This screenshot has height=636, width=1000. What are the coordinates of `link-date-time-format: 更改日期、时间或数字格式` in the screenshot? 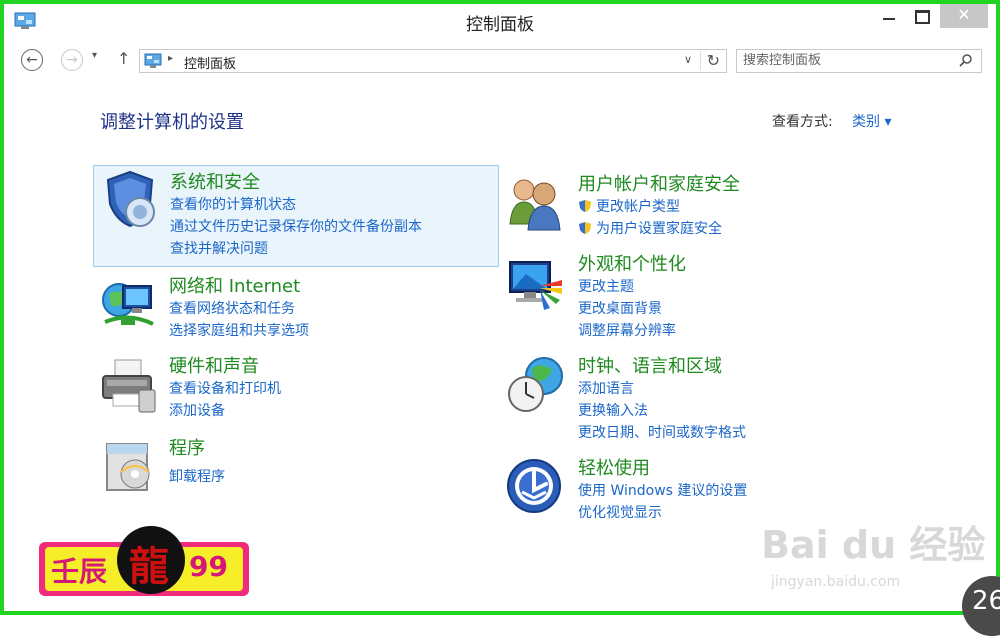 It's located at (662, 432).